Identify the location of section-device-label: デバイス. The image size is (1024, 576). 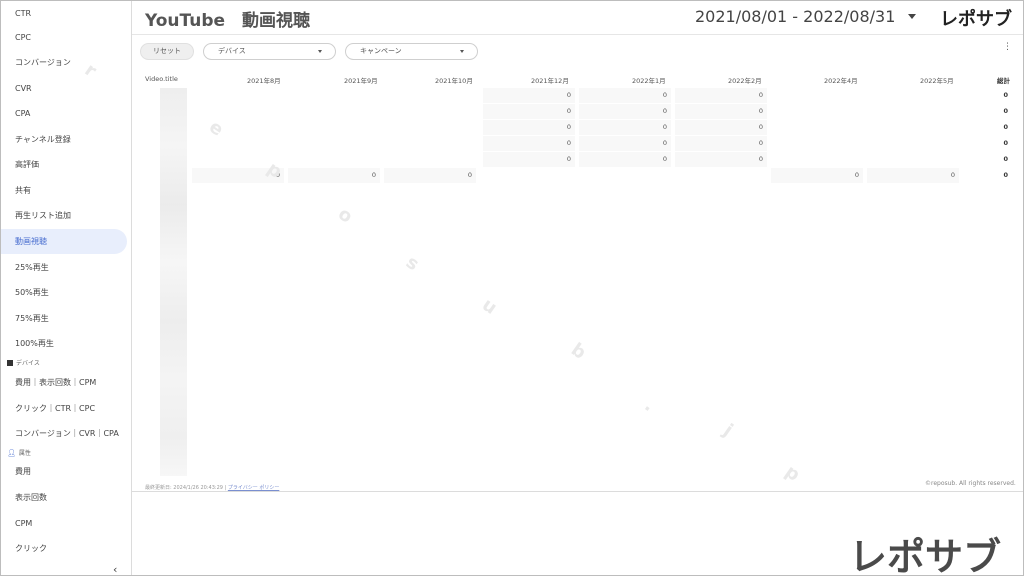
(28, 363).